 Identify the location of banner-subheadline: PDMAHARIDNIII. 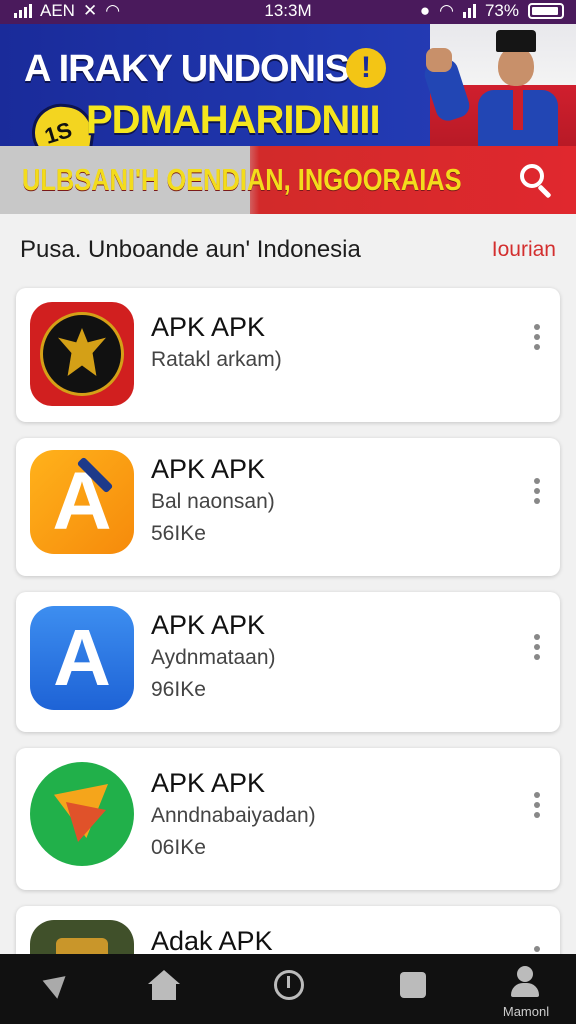
(233, 120).